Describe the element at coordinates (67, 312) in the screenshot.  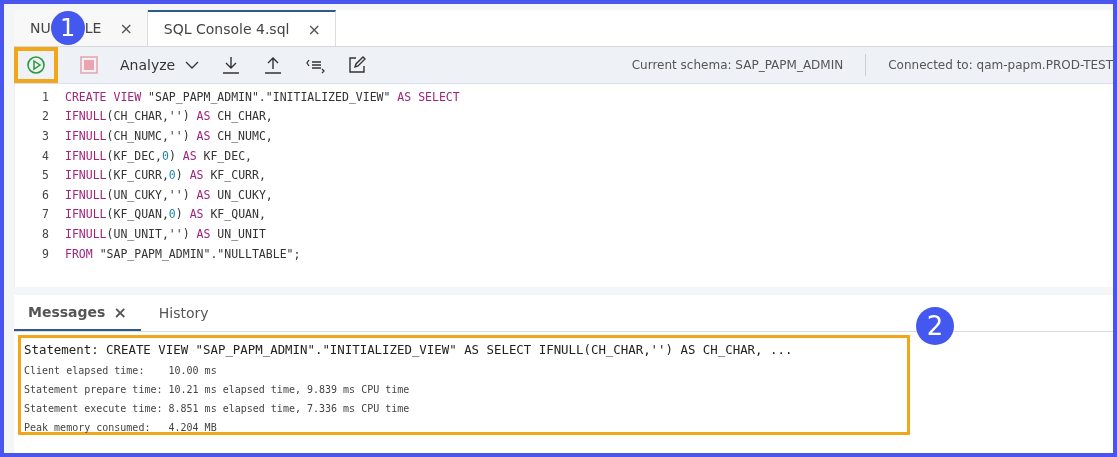
I see `tab-label: Messages` at that location.